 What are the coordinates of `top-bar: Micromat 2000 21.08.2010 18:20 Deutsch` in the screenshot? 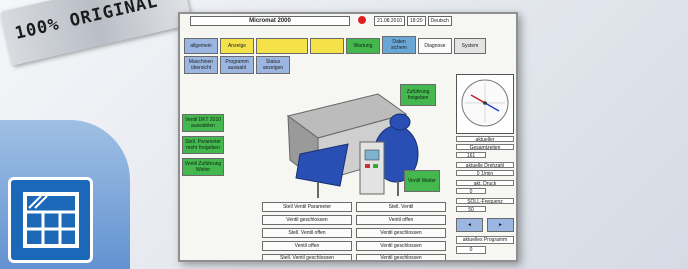 It's located at (349, 21).